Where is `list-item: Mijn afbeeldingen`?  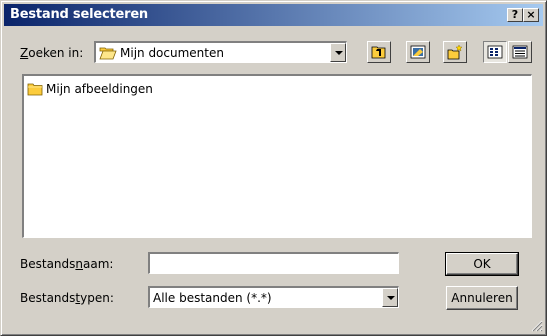
list-item: Mijn afbeeldingen is located at coordinates (90, 89).